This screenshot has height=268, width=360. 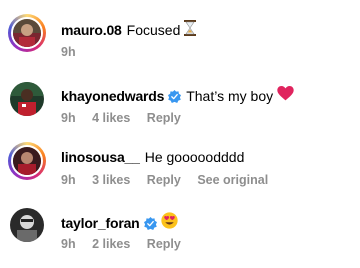 What do you see at coordinates (169, 222) in the screenshot?
I see `heart-eyes-emoji-icon` at bounding box center [169, 222].